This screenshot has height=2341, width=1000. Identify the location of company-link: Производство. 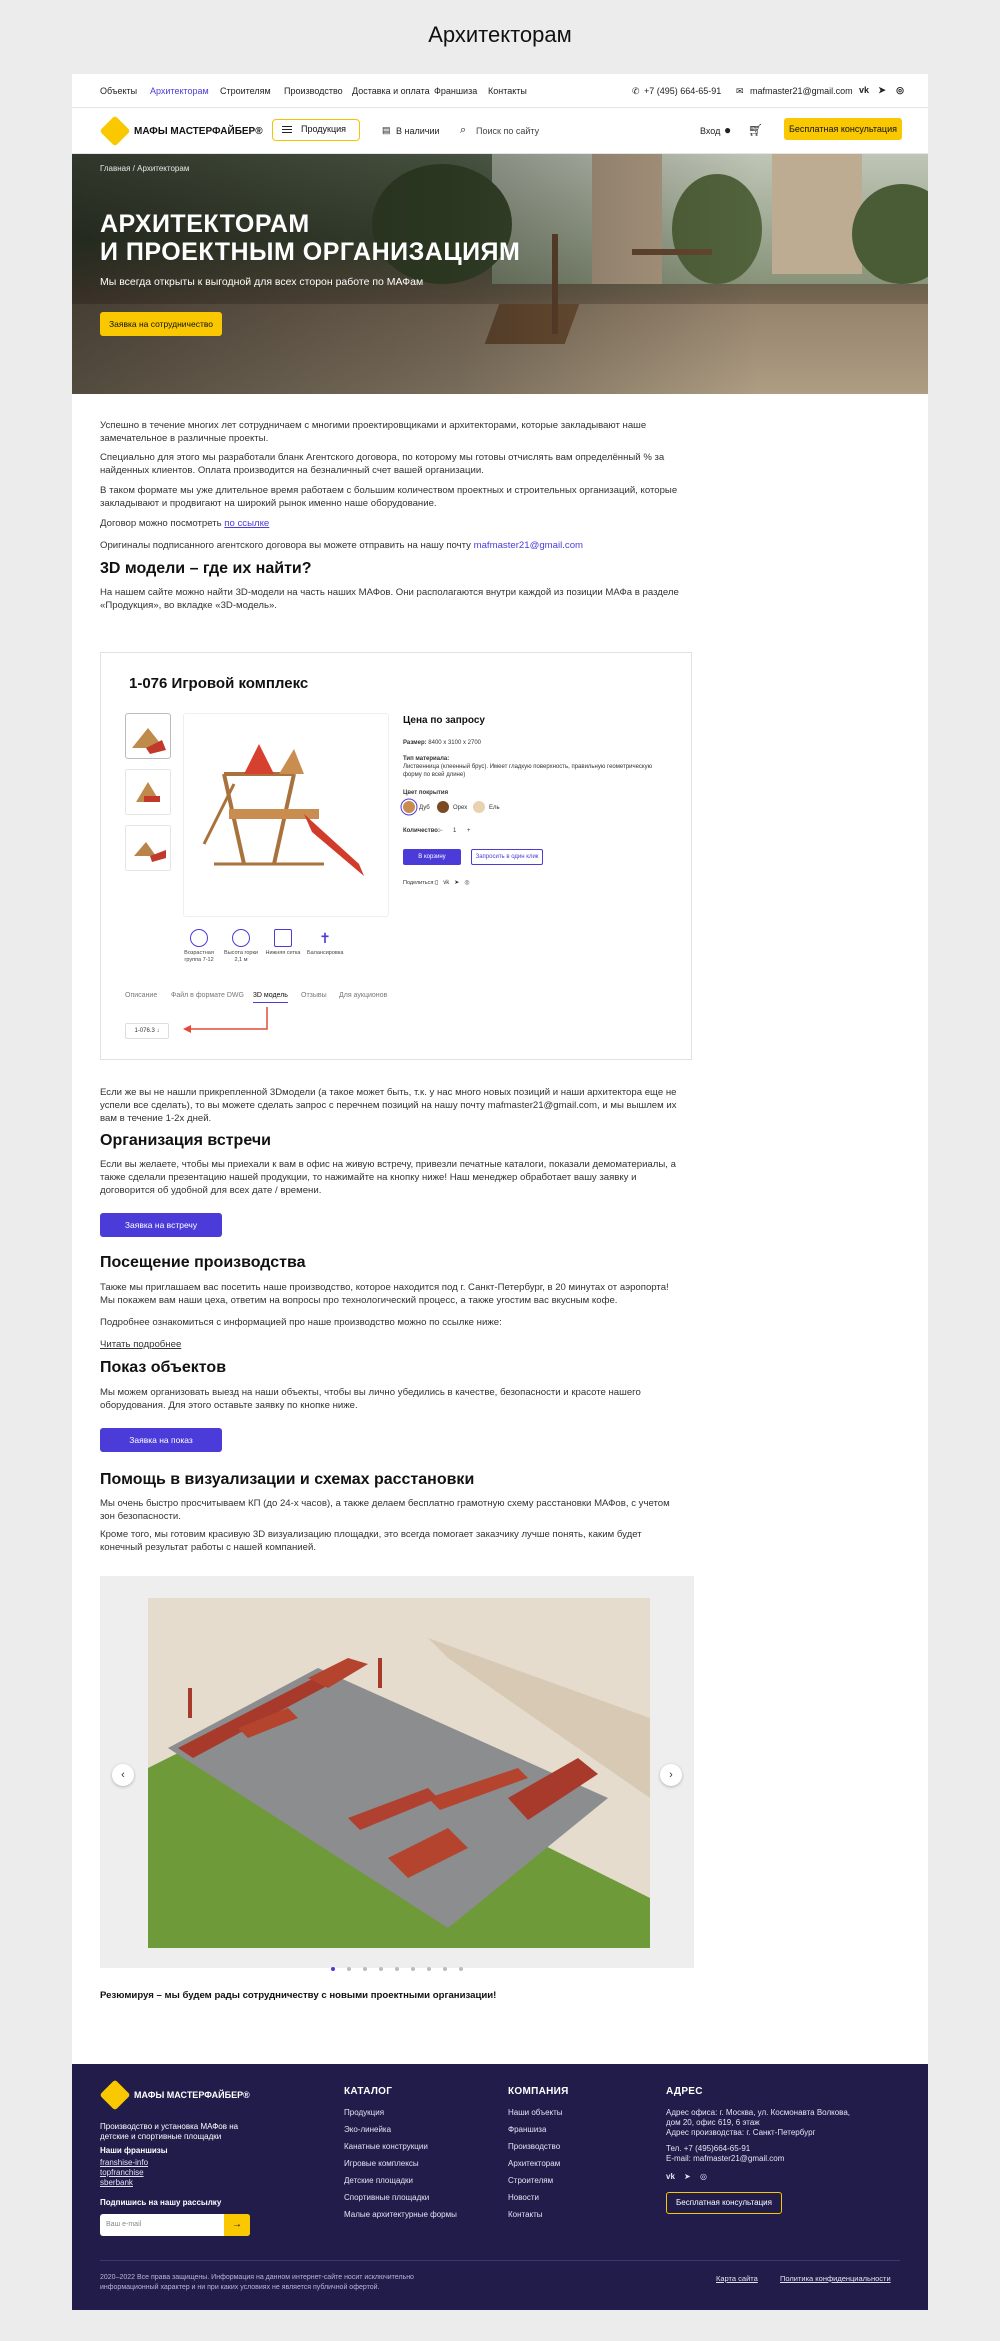
(534, 2146).